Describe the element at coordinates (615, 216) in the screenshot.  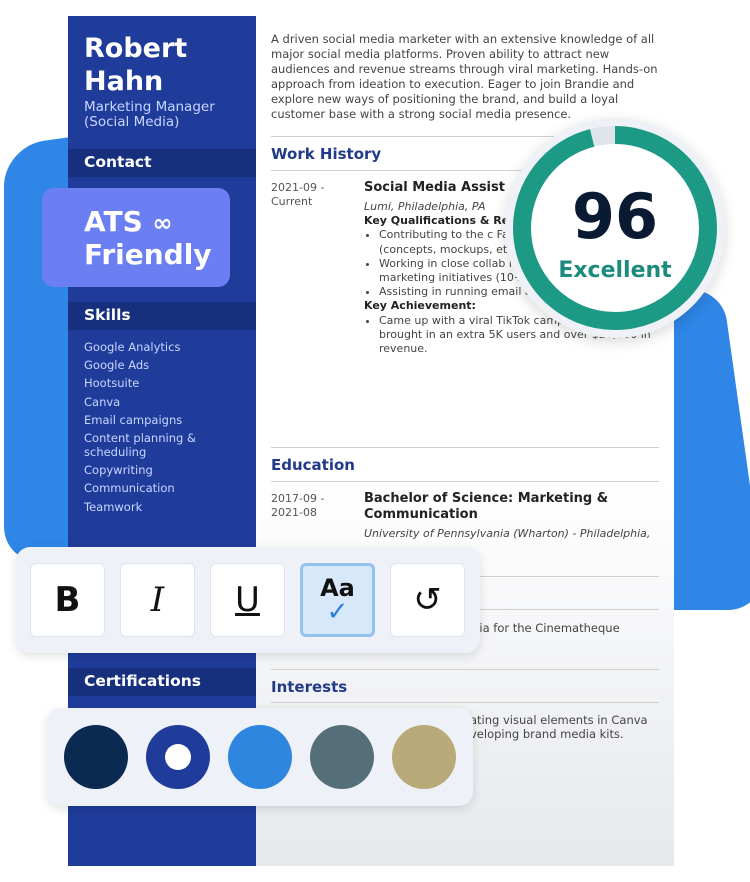
I see `score-value: 96` at that location.